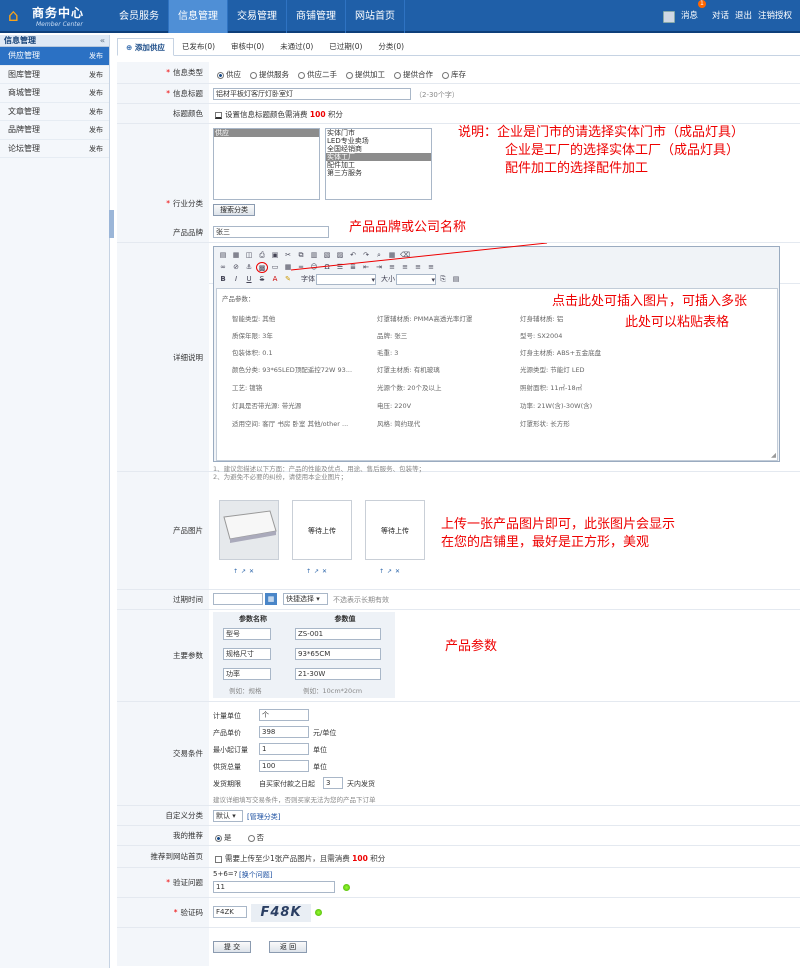  I want to click on listbox-option: 全国经销商, so click(378, 149).